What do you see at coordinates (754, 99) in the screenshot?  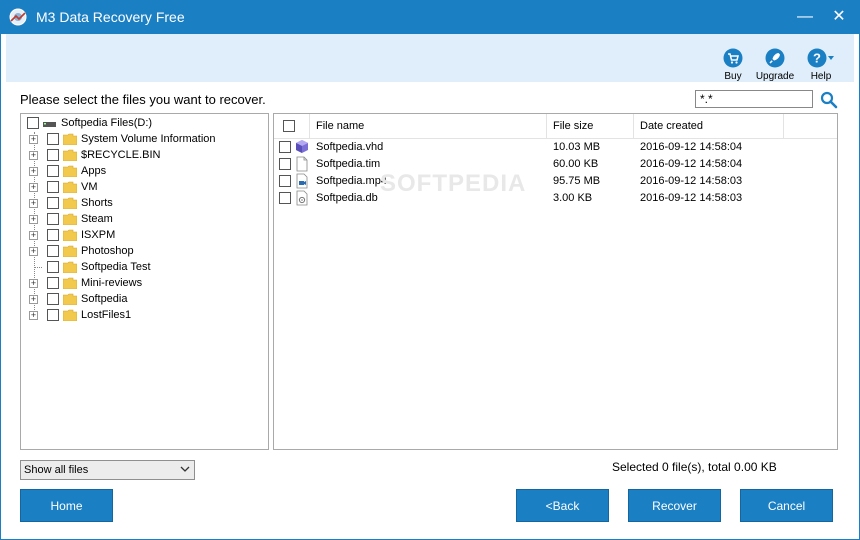 I see `file-filter-input` at bounding box center [754, 99].